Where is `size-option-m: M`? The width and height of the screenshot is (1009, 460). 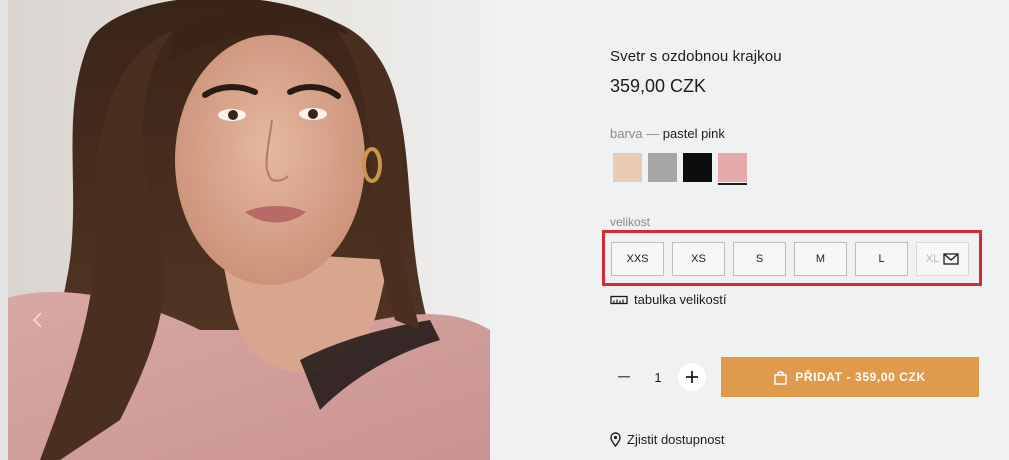 size-option-m: M is located at coordinates (820, 259).